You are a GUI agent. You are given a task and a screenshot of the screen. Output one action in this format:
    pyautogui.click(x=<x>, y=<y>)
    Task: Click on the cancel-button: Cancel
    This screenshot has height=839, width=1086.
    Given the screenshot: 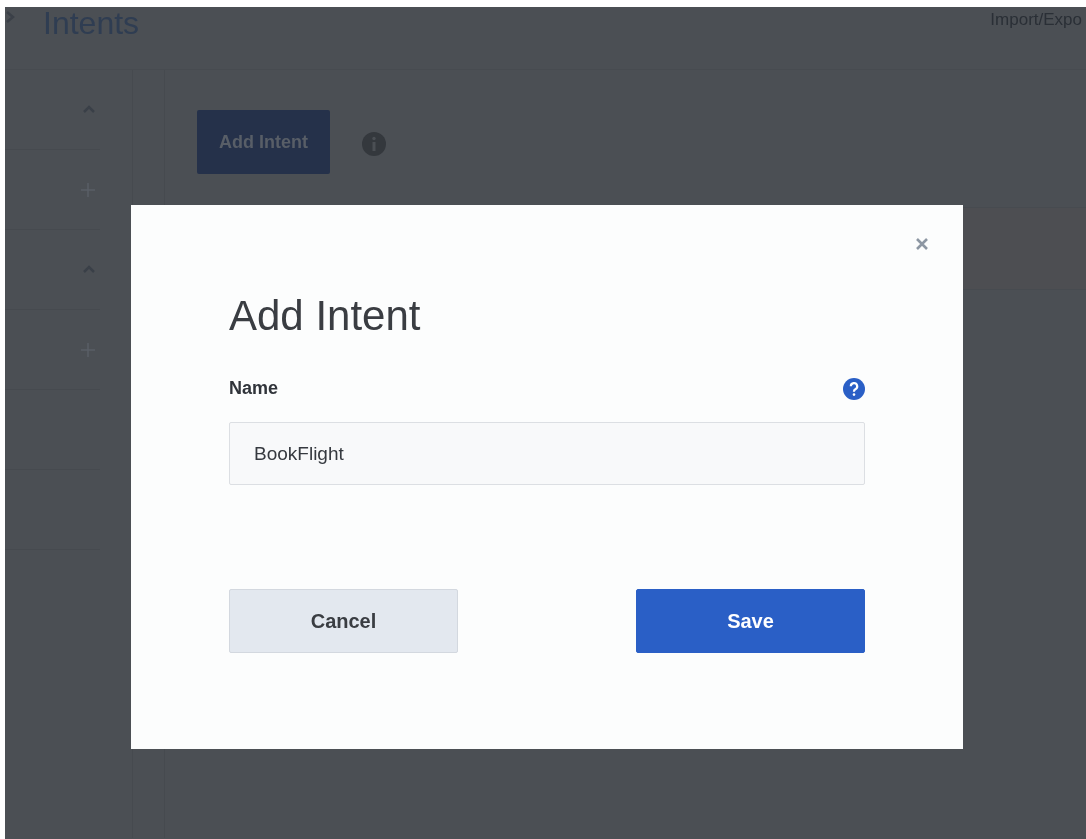 What is the action you would take?
    pyautogui.click(x=343, y=621)
    